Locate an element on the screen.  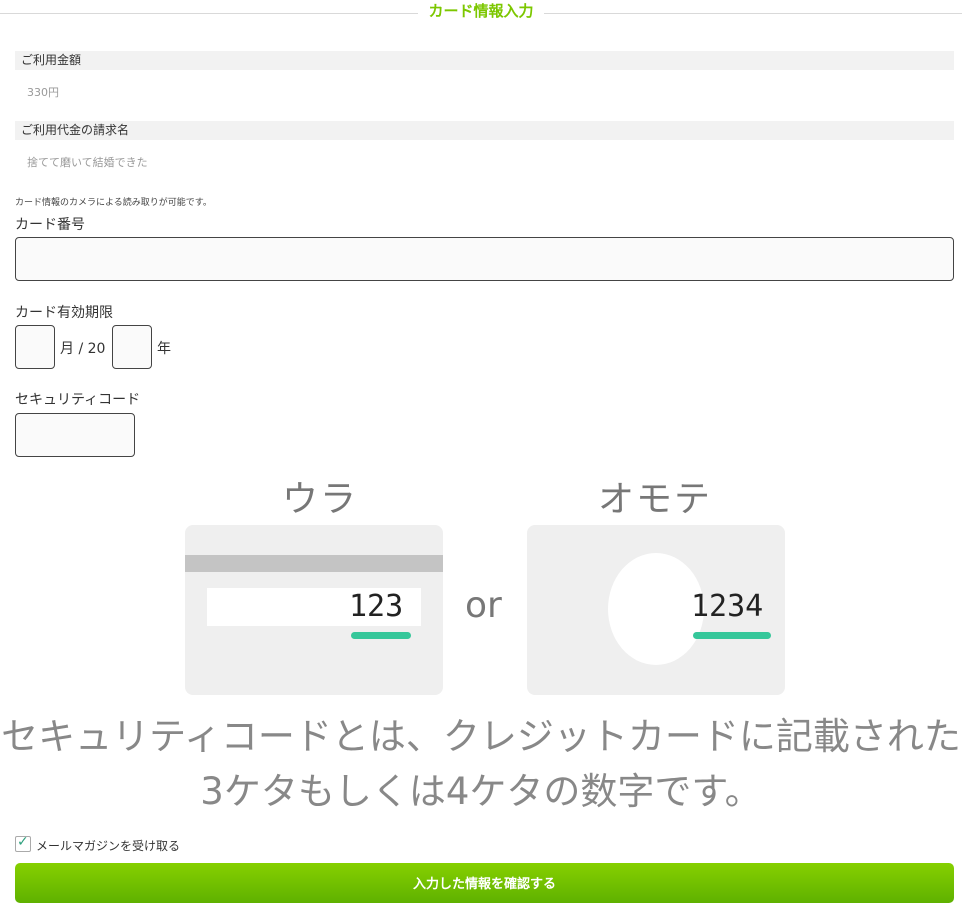
card-back-illustration: 123 is located at coordinates (314, 610).